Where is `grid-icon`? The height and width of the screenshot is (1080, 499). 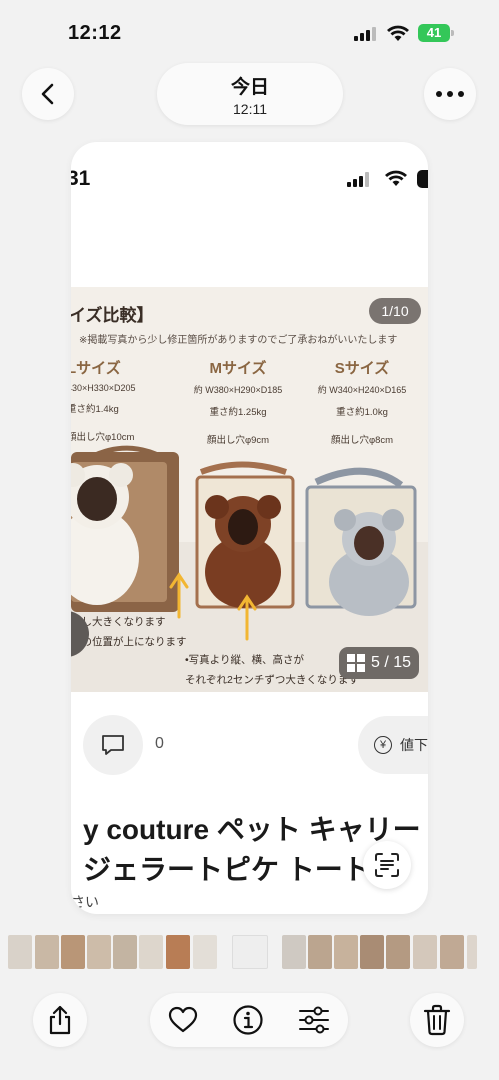
grid-icon is located at coordinates (356, 663).